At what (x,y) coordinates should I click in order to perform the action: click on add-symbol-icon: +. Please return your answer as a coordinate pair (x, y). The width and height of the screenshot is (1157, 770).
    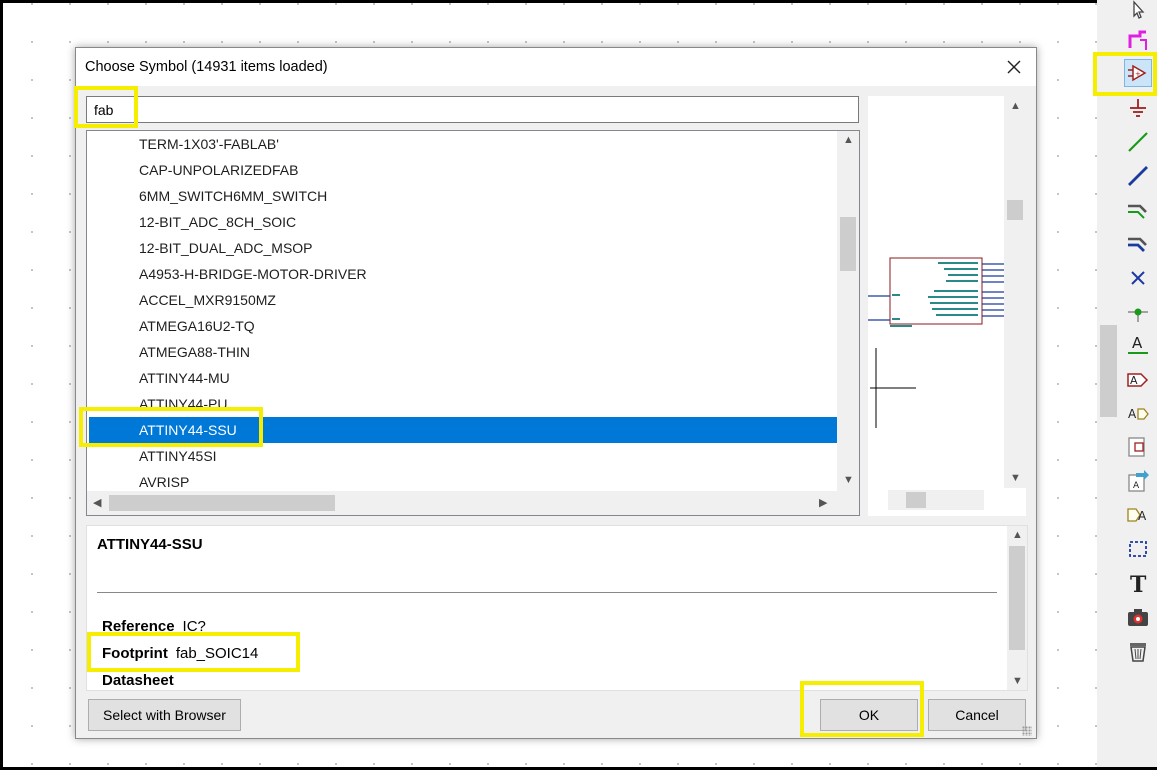
    Looking at the image, I should click on (1138, 73).